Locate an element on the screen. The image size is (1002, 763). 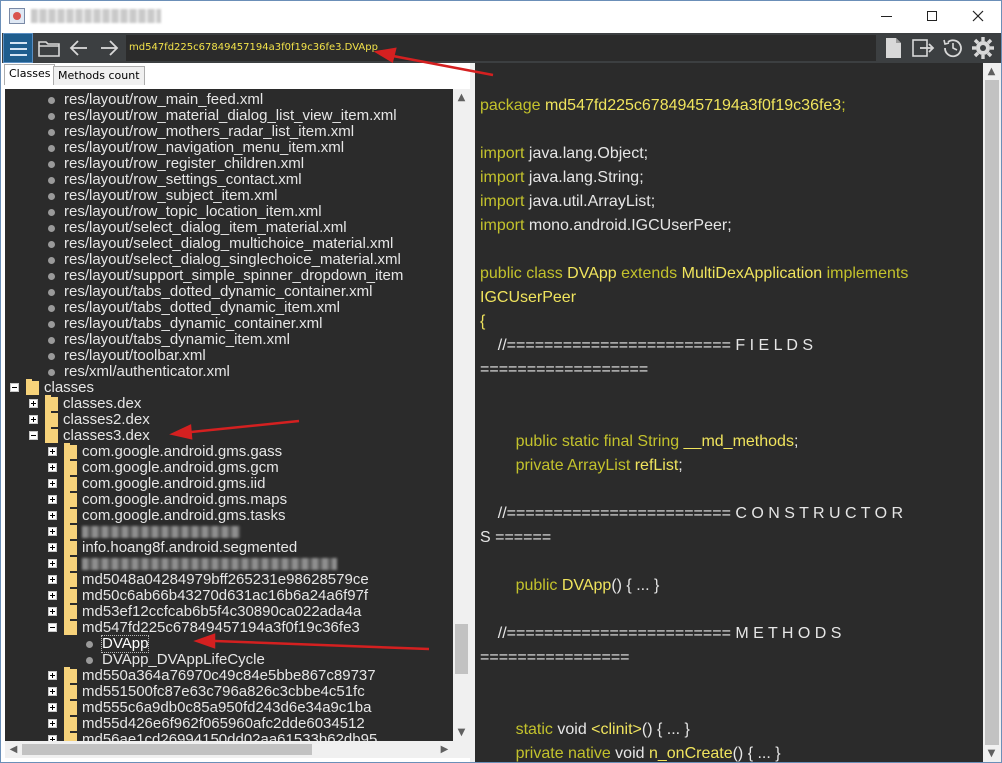
code-token: ================== is located at coordinates (564, 369).